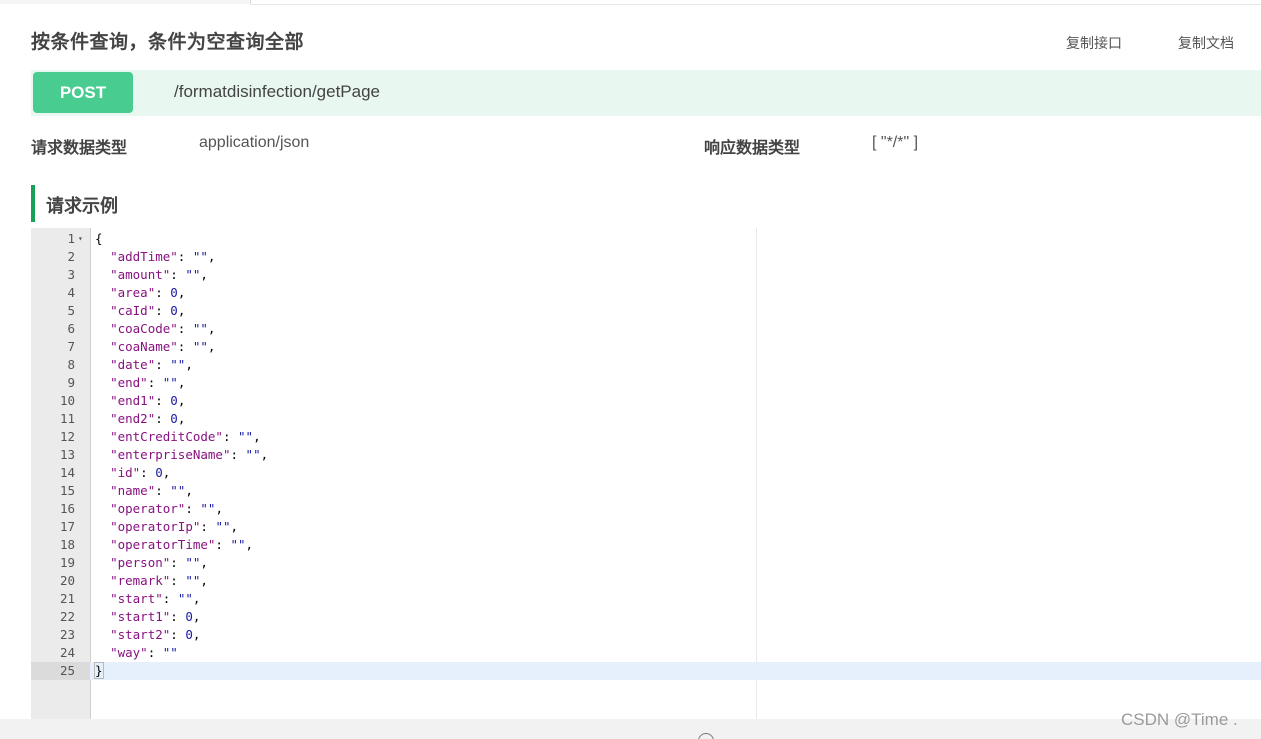 The image size is (1261, 739). Describe the element at coordinates (155, 616) in the screenshot. I see `code-text: "start1": 0,` at that location.